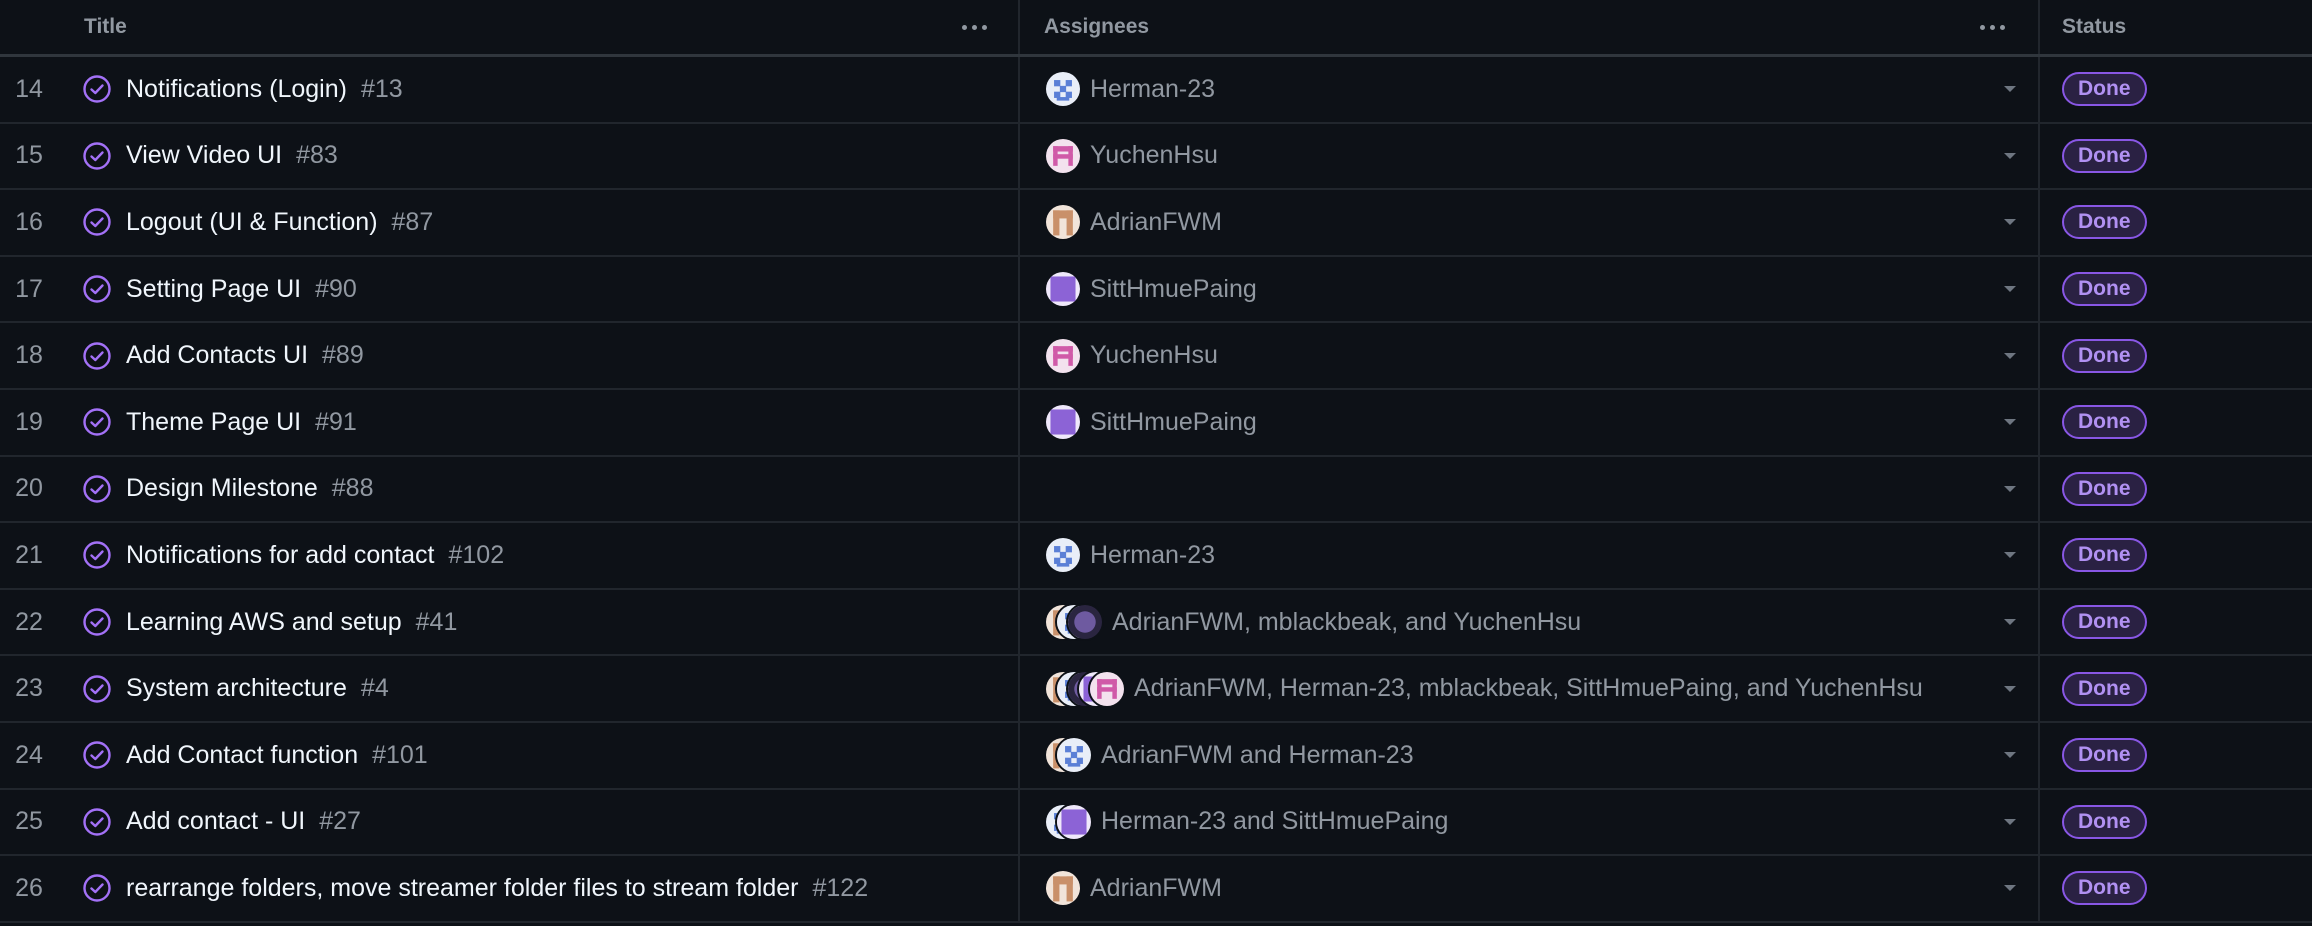 The image size is (2312, 926). Describe the element at coordinates (280, 555) in the screenshot. I see `issue-title-link: Notifications for add contact` at that location.